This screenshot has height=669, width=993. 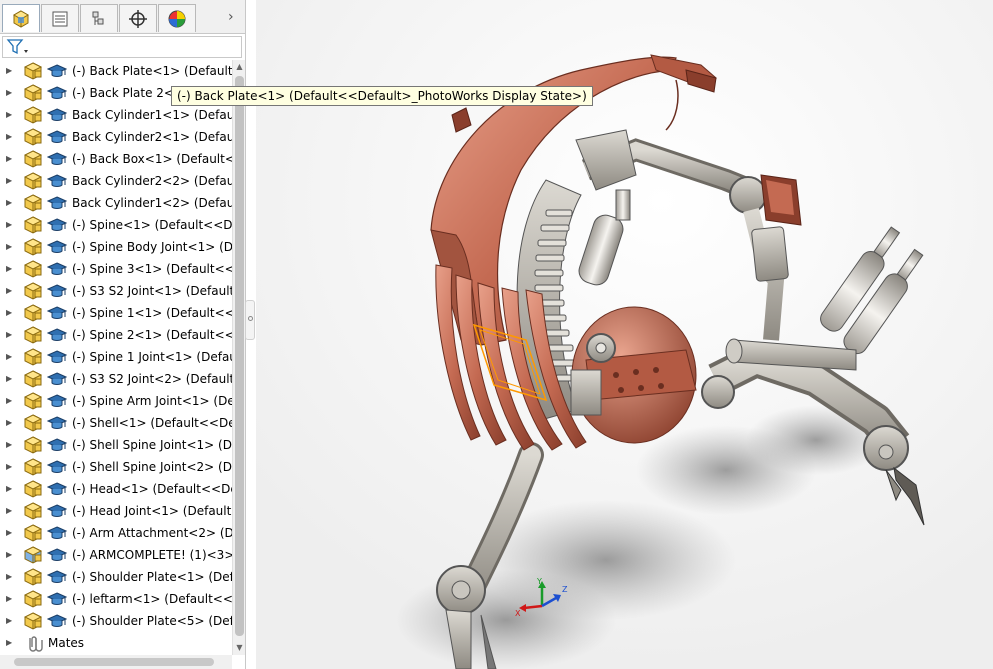 What do you see at coordinates (116, 357) in the screenshot?
I see `tree-item-component: ▶ (-) Spine 1 Joint<1> (Defau` at bounding box center [116, 357].